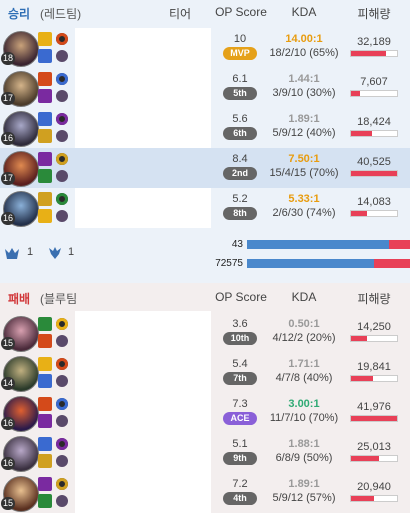 The height and width of the screenshot is (513, 410). I want to click on team-gold-bar-fill, so click(311, 263).